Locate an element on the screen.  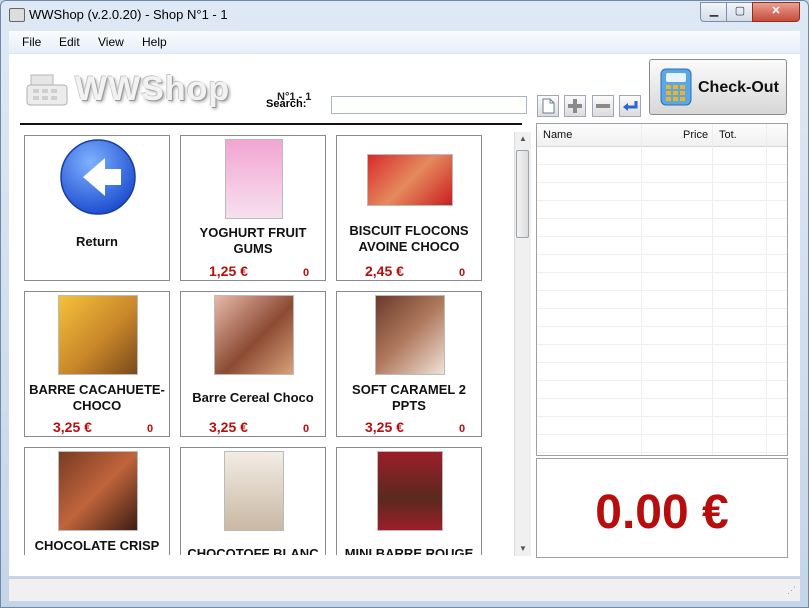
app-logo: WWShop is located at coordinates (127, 92).